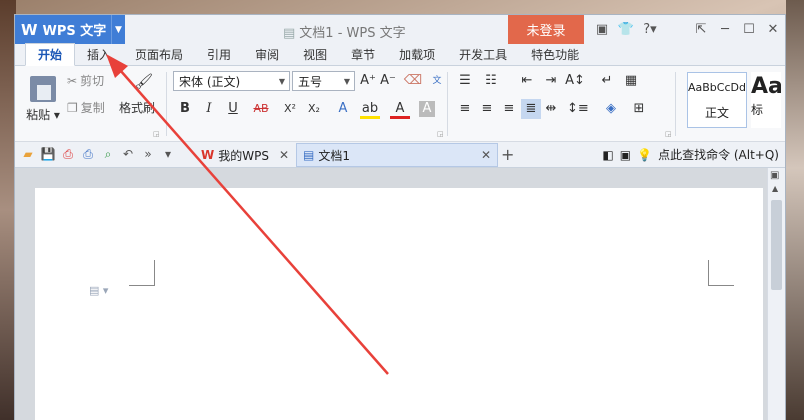 The width and height of the screenshot is (804, 420). Describe the element at coordinates (749, 29) in the screenshot. I see `maximize-button: ☐` at that location.